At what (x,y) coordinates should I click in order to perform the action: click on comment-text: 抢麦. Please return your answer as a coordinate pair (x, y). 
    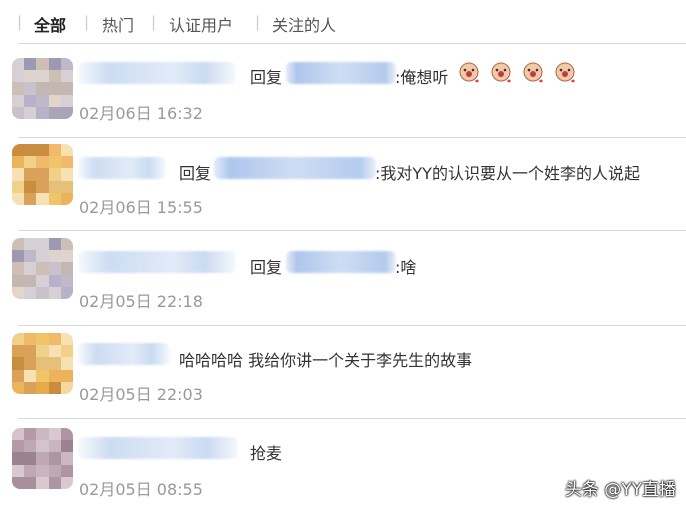
    Looking at the image, I should click on (266, 453).